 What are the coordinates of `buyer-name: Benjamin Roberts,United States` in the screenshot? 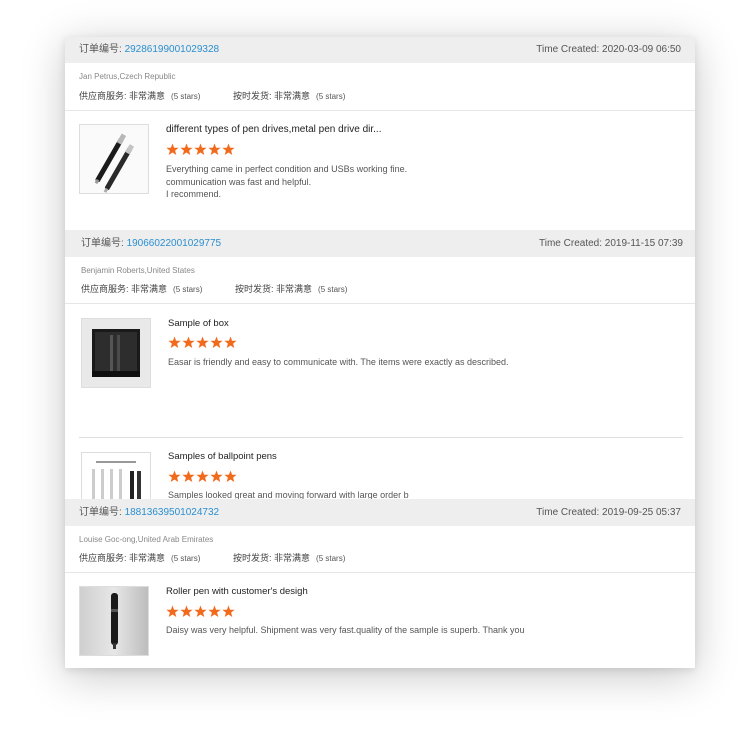 It's located at (138, 270).